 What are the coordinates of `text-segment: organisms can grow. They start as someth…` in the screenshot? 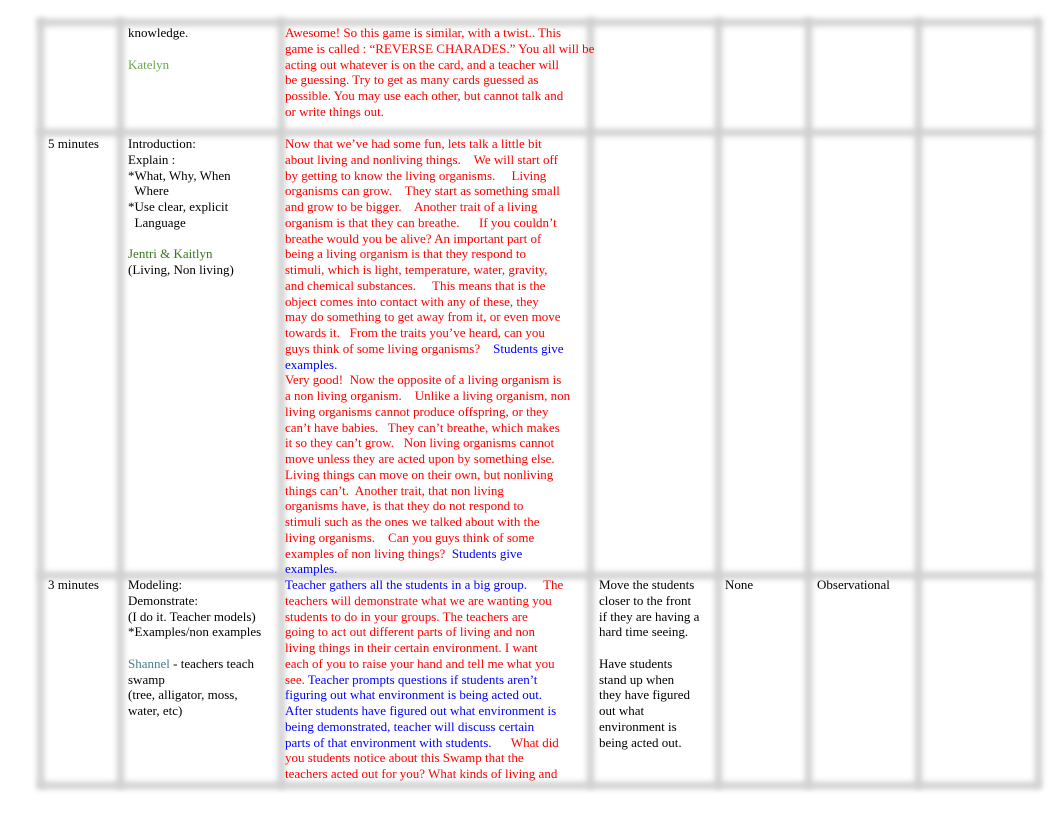 It's located at (422, 191).